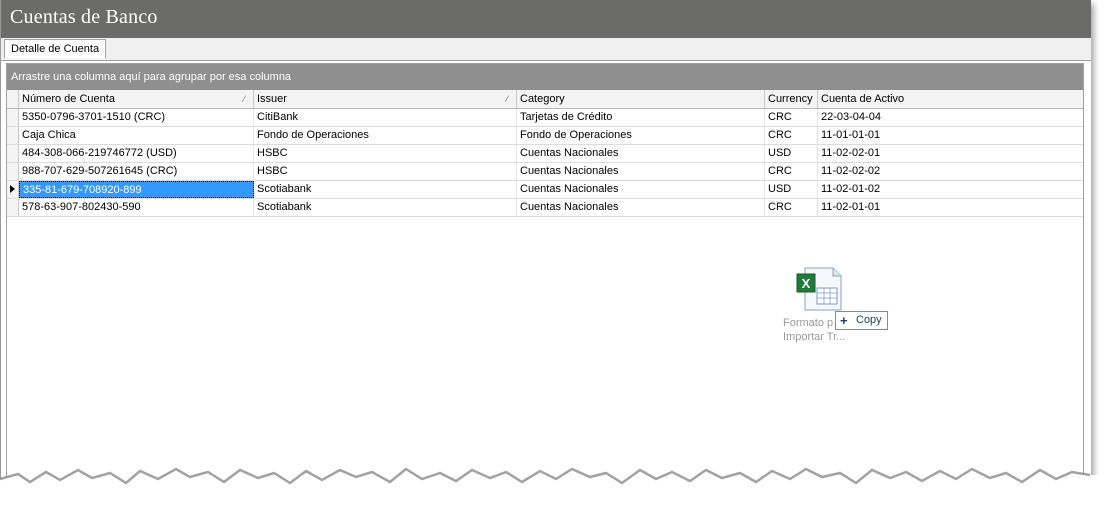  Describe the element at coordinates (136, 117) in the screenshot. I see `cell-account-number: 5350-0796-3701-1510 (CRC)` at that location.